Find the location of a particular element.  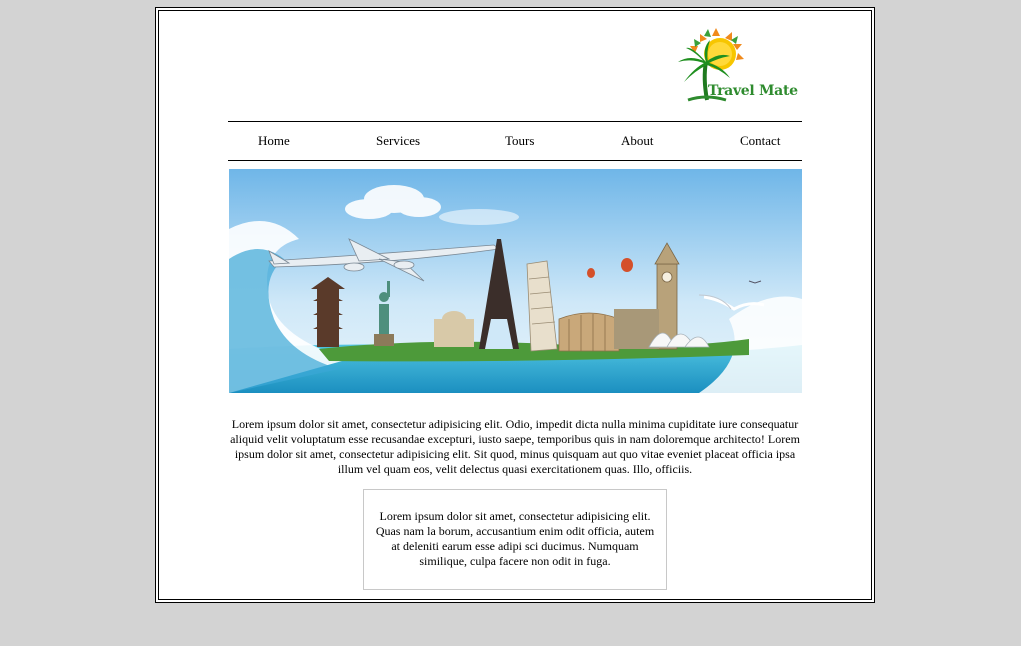

nav-services-link: Services is located at coordinates (398, 141).